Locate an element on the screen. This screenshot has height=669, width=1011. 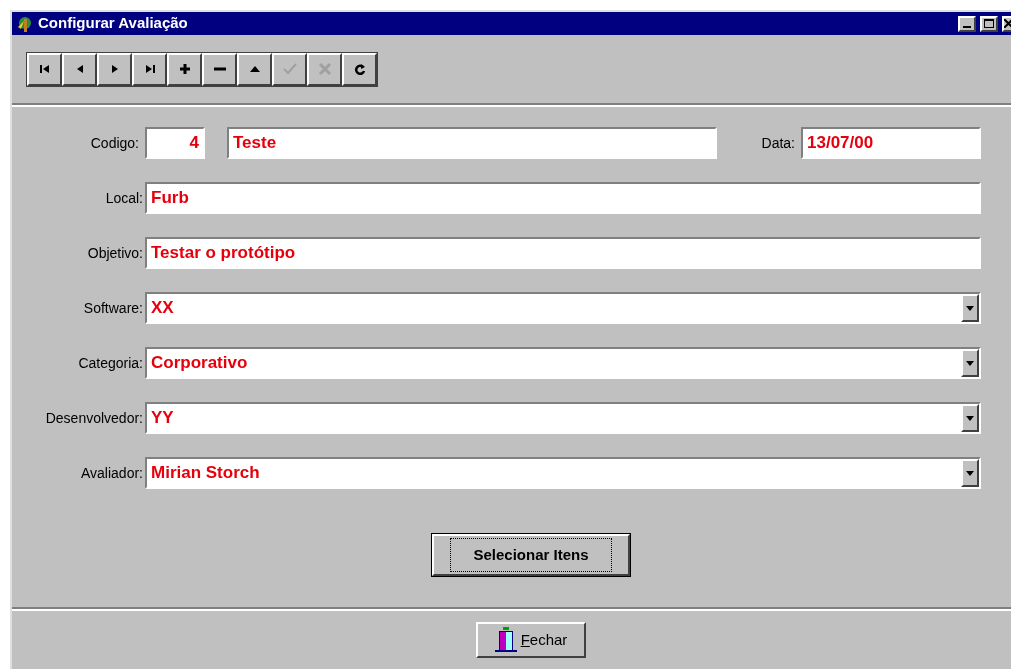
field-label: Categoria: is located at coordinates (110, 363).